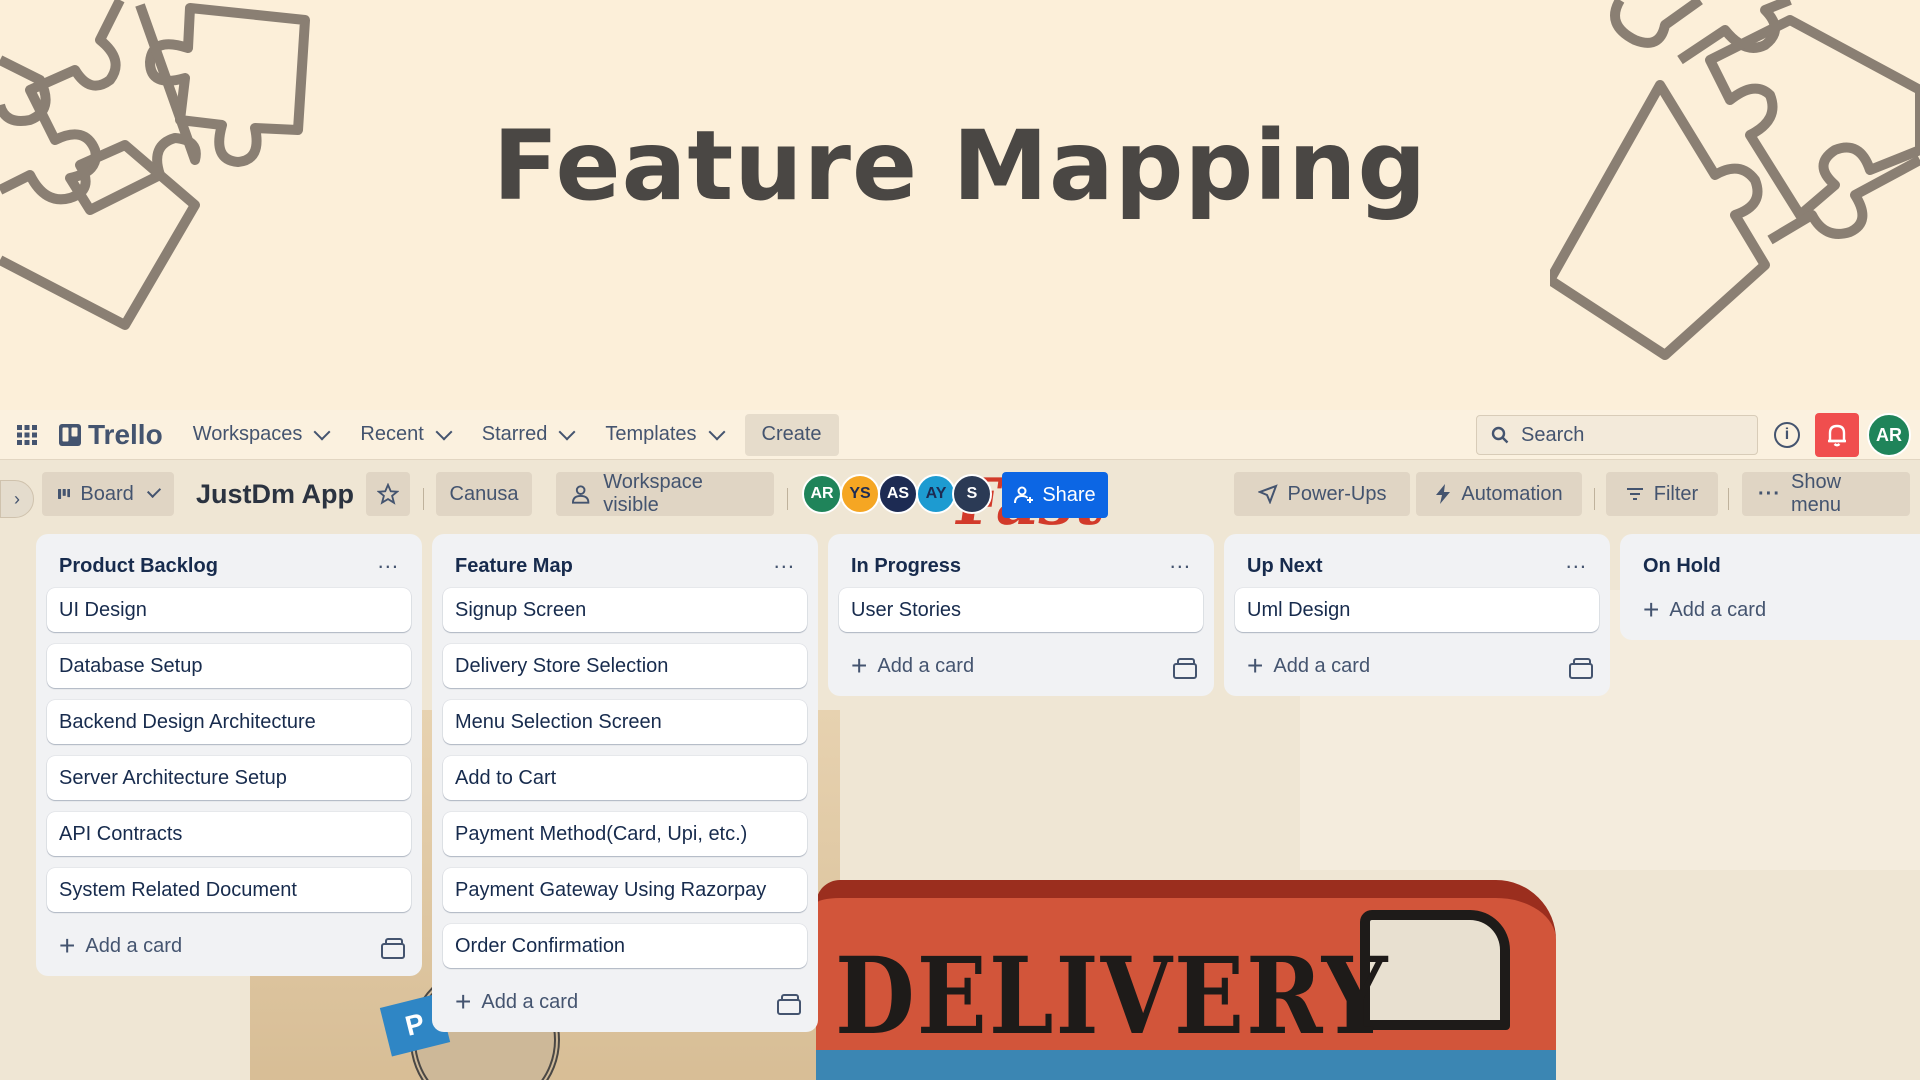 This screenshot has width=1920, height=1080. I want to click on visibility-label: Workspace visible, so click(653, 493).